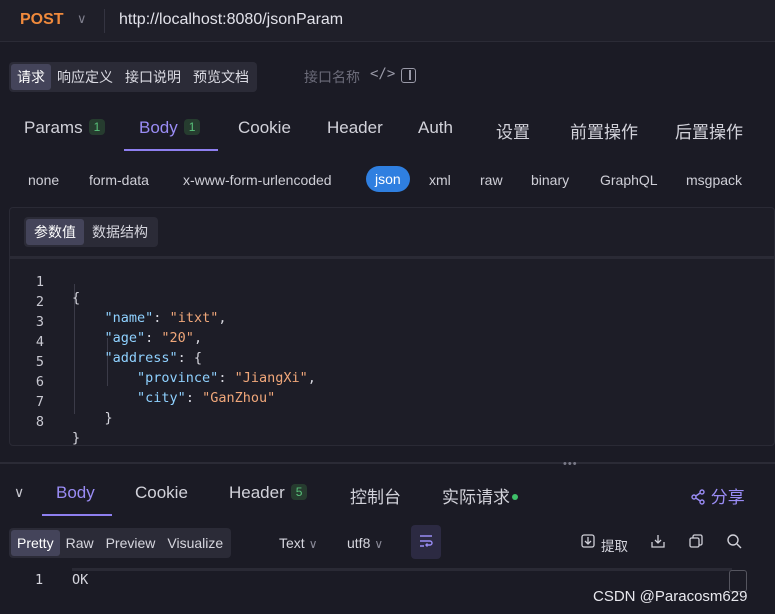  I want to click on word-wrap-button, so click(426, 542).